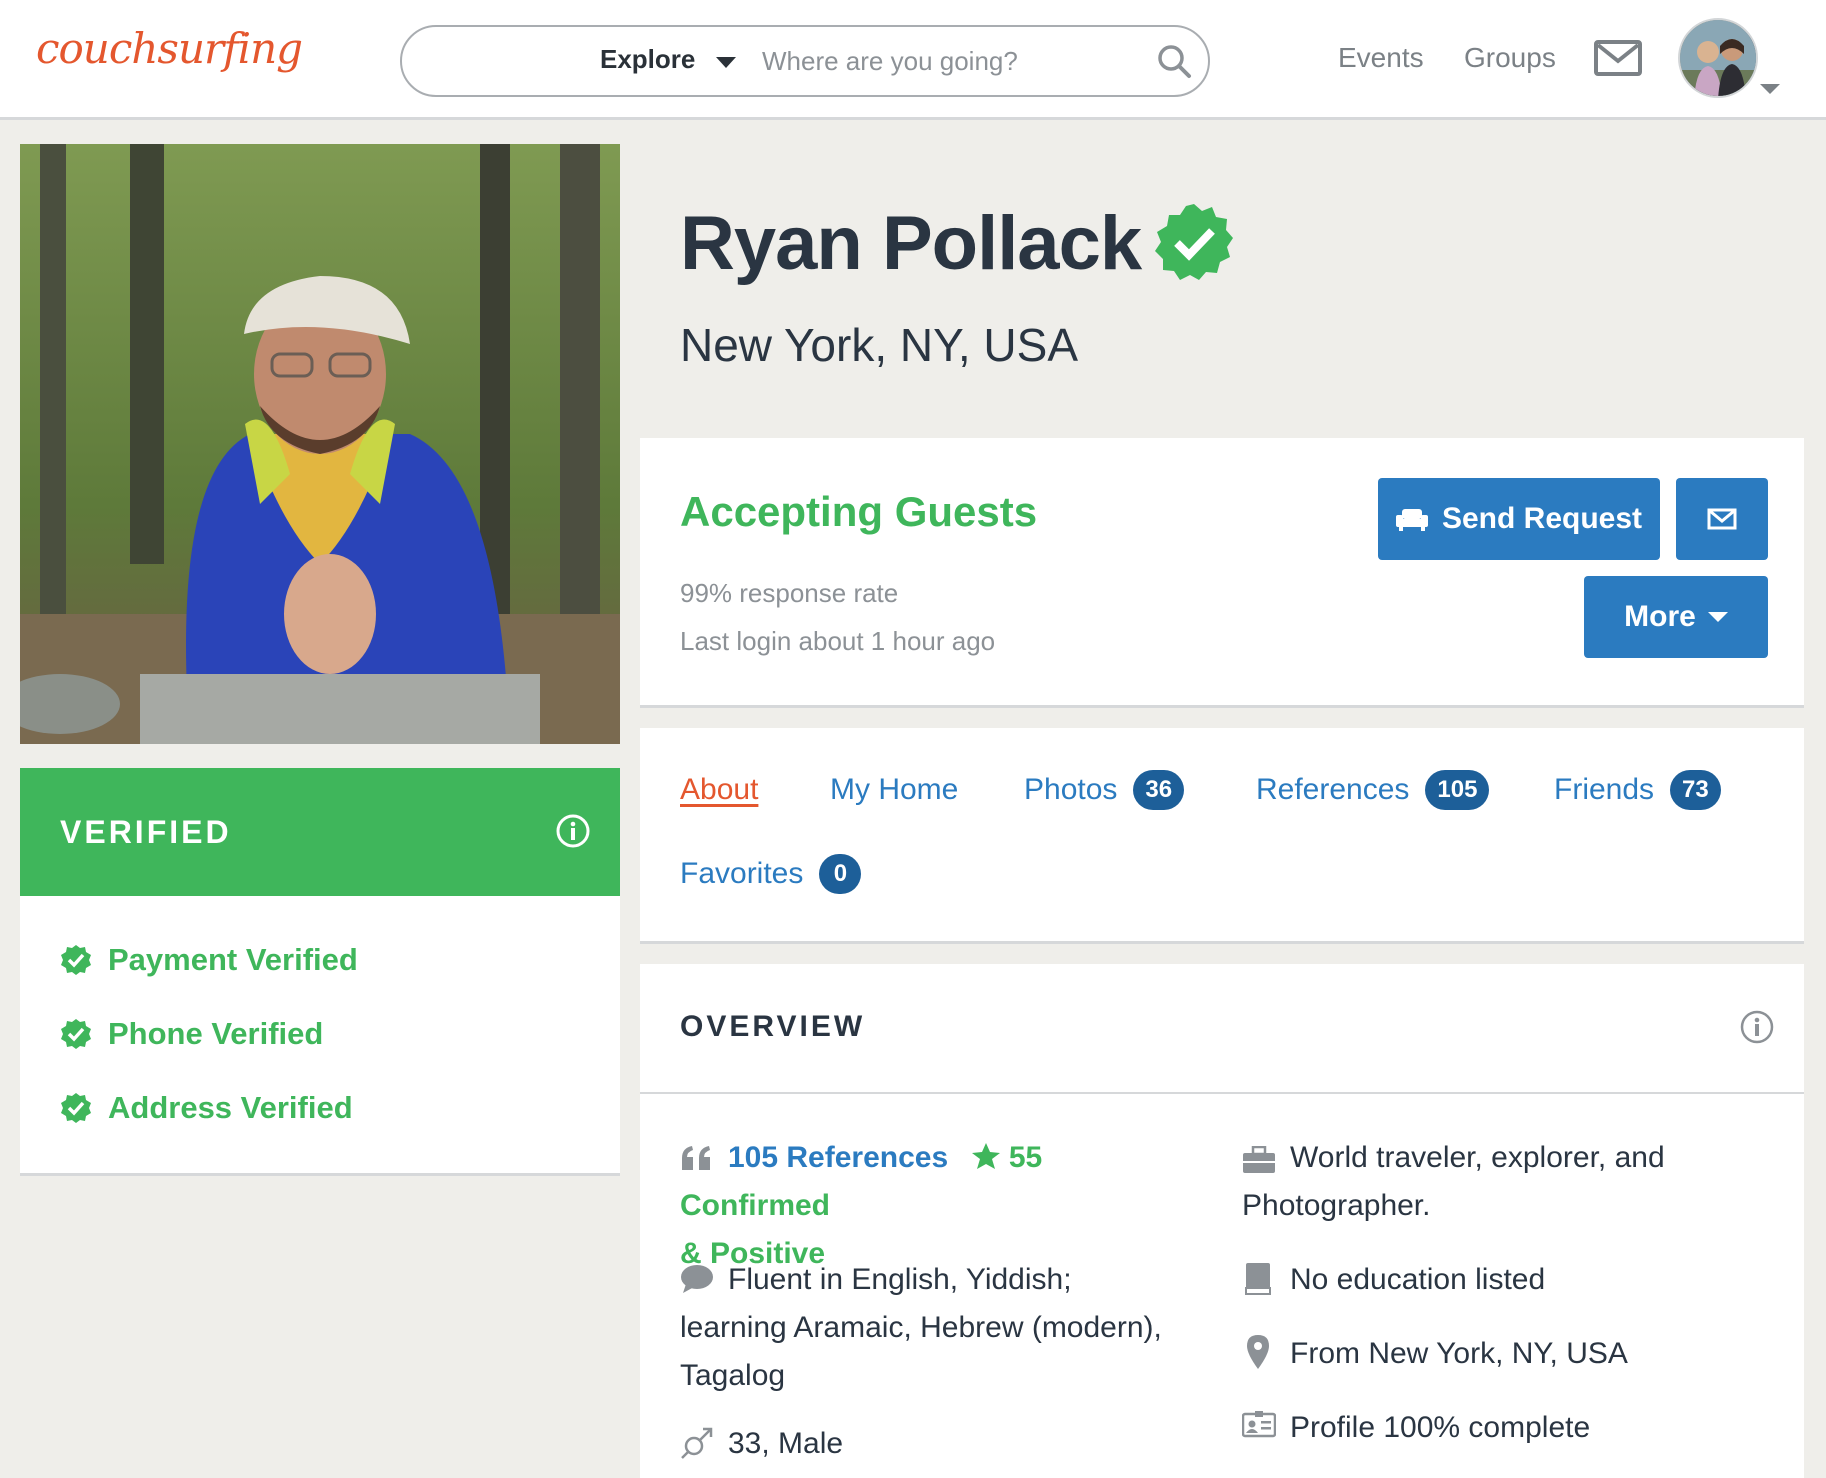 Image resolution: width=1826 pixels, height=1478 pixels. I want to click on tab-photos: Photos 36, so click(1104, 790).